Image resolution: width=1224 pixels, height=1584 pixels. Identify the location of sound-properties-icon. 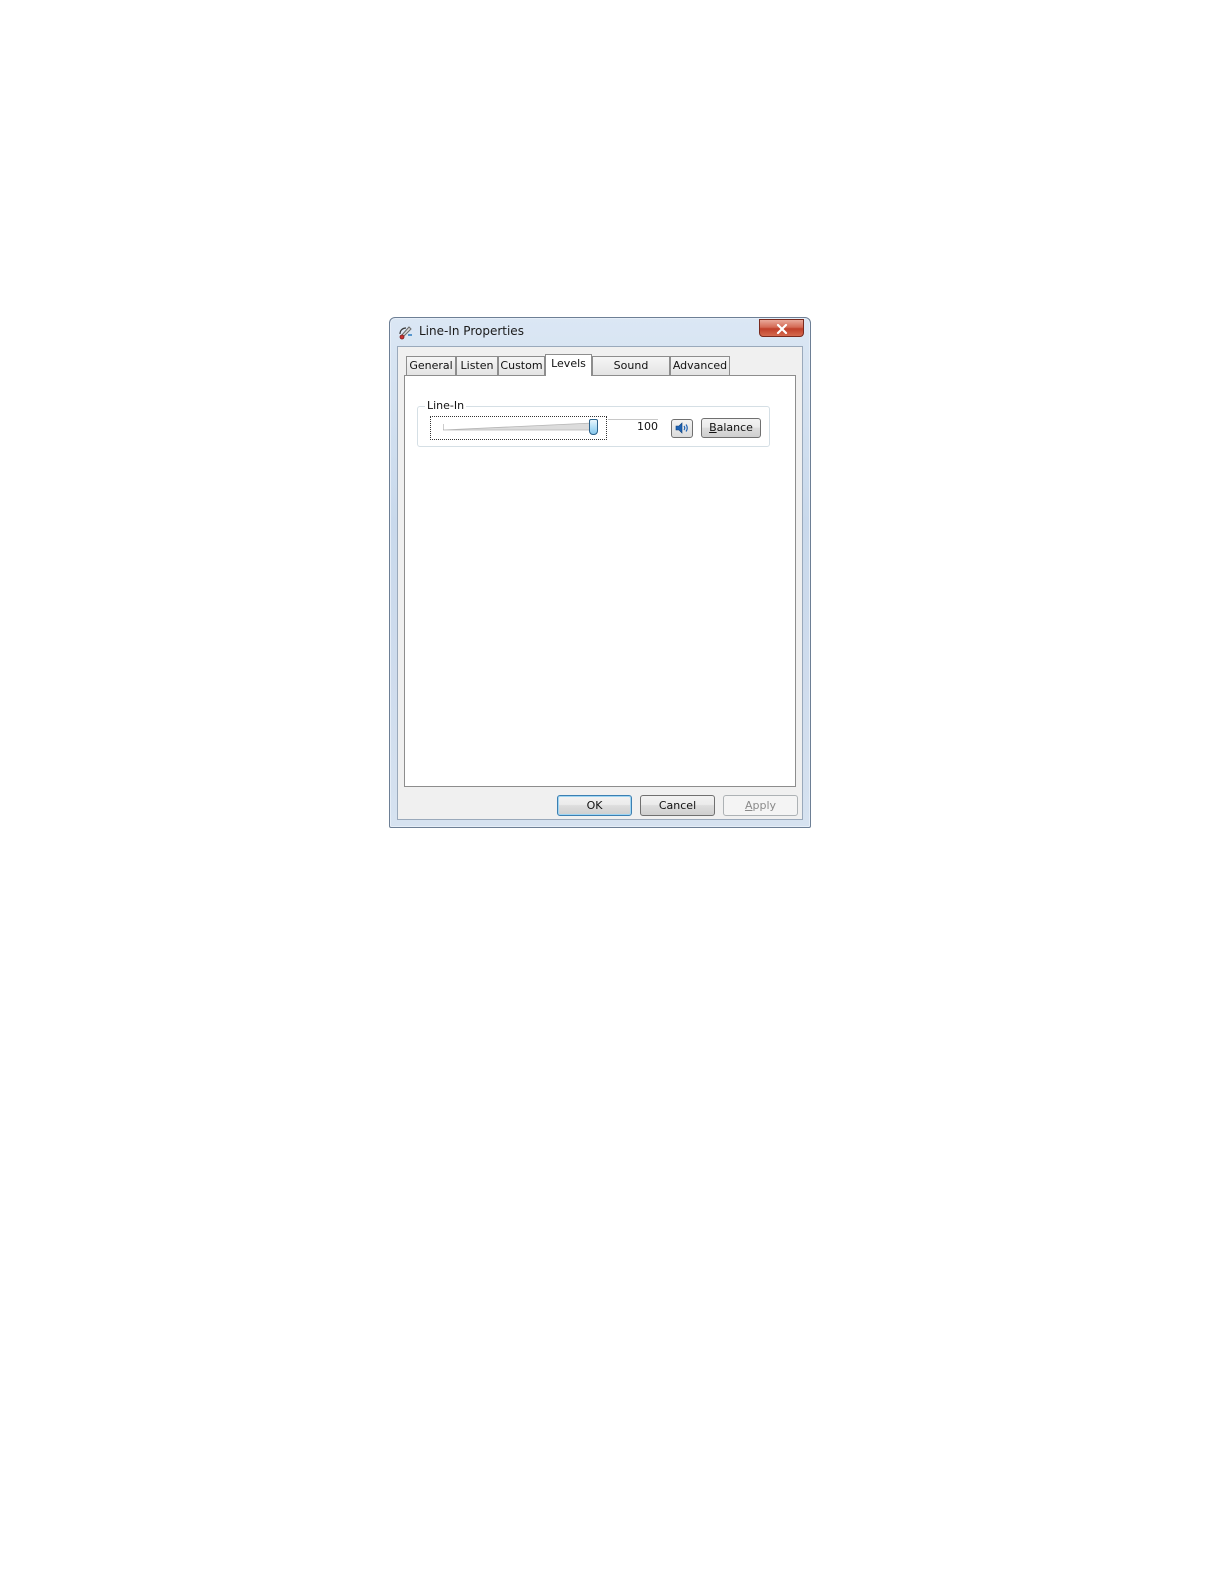
(406, 332).